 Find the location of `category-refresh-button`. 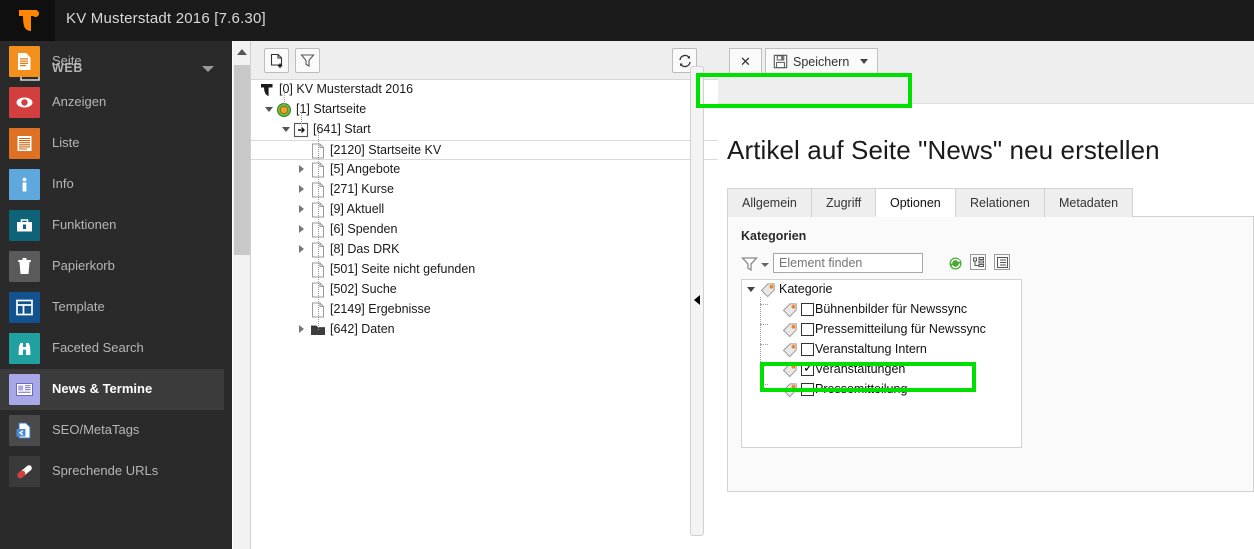

category-refresh-button is located at coordinates (955, 263).